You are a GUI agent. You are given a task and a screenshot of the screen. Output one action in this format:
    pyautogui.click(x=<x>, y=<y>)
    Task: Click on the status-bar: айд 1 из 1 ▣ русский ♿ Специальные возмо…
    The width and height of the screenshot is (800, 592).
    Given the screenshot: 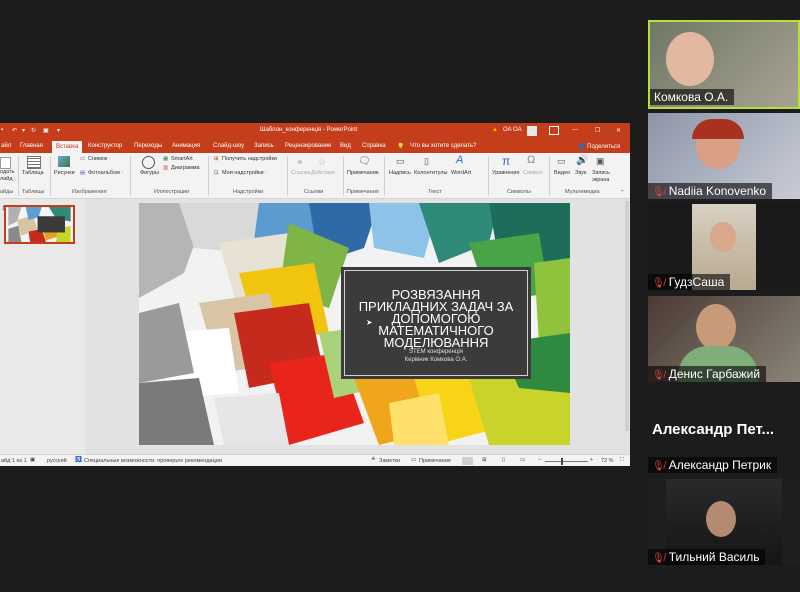 What is the action you would take?
    pyautogui.click(x=315, y=460)
    